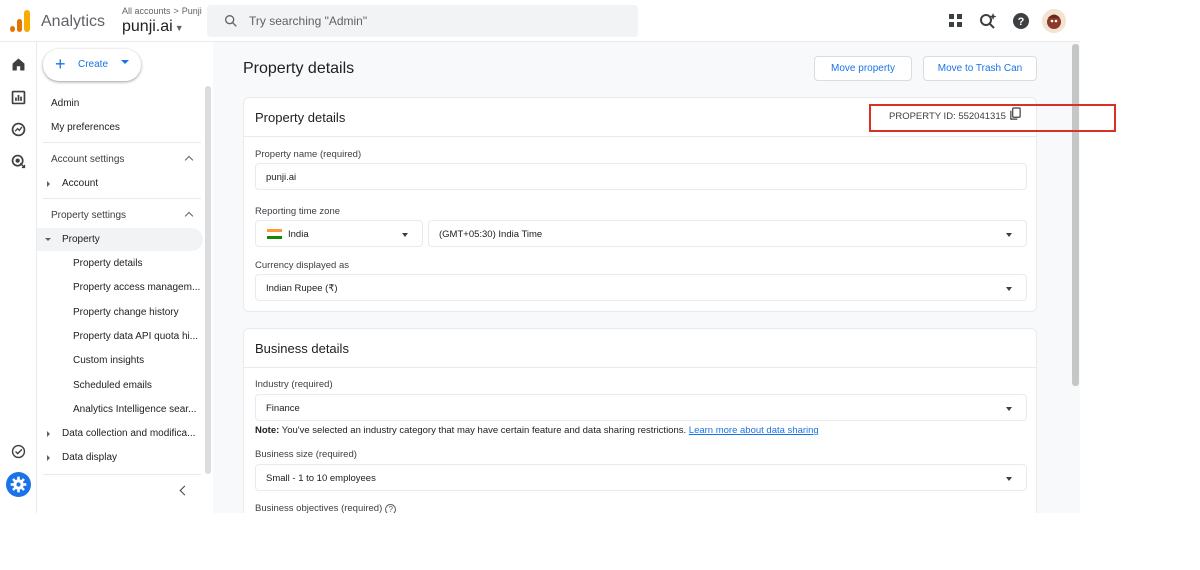  I want to click on nav-property-details: Property details, so click(137, 263).